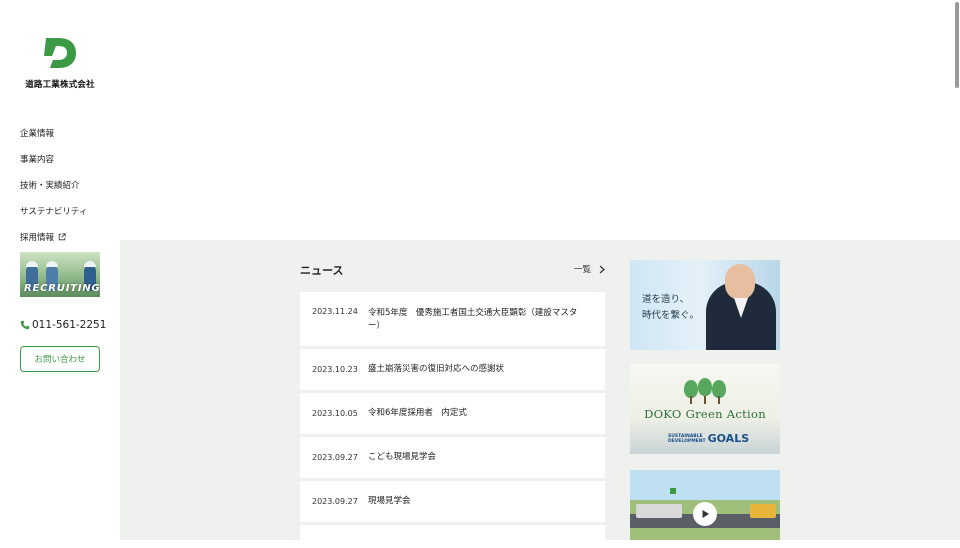 The image size is (960, 548). I want to click on phone-link: 011-561-2251, so click(63, 325).